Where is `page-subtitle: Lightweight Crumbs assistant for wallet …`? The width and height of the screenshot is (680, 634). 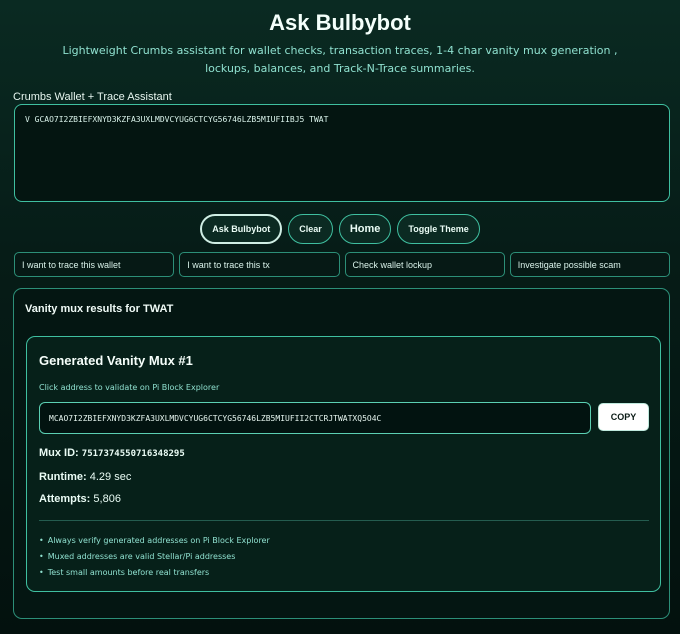
page-subtitle: Lightweight Crumbs assistant for wallet … is located at coordinates (340, 59).